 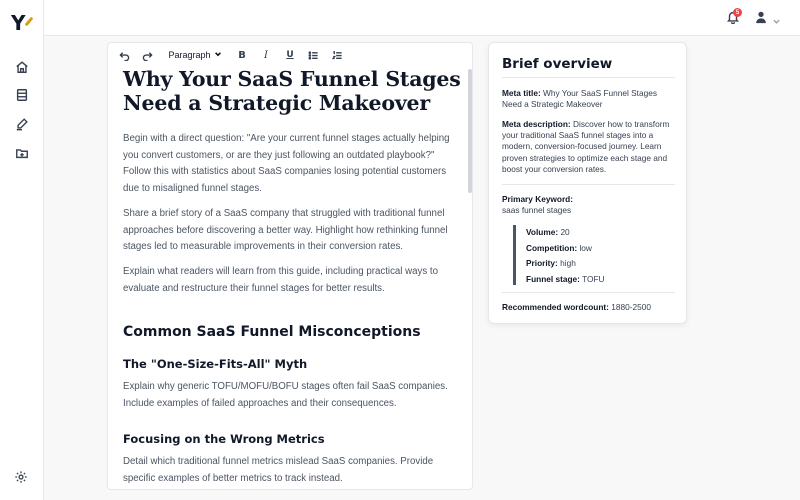 I want to click on block-type-select: Paragraph, so click(x=195, y=55).